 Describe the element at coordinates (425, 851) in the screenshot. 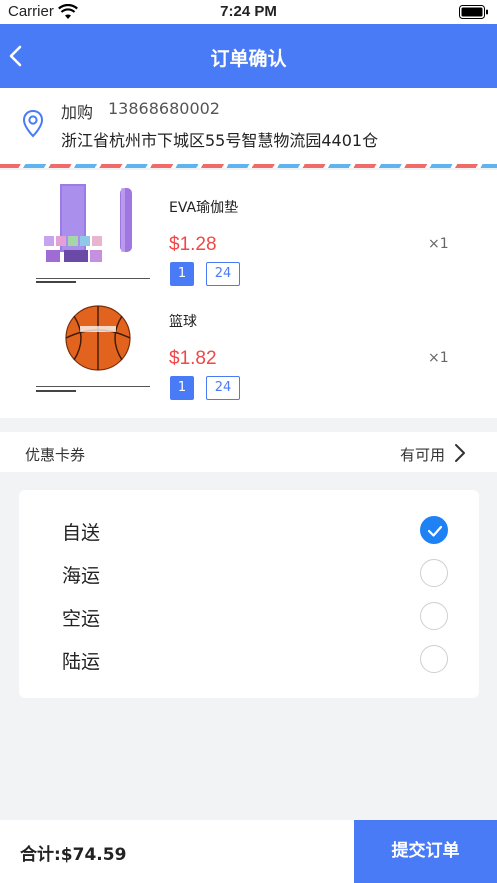

I see `submit-order-button: 提交订单` at that location.